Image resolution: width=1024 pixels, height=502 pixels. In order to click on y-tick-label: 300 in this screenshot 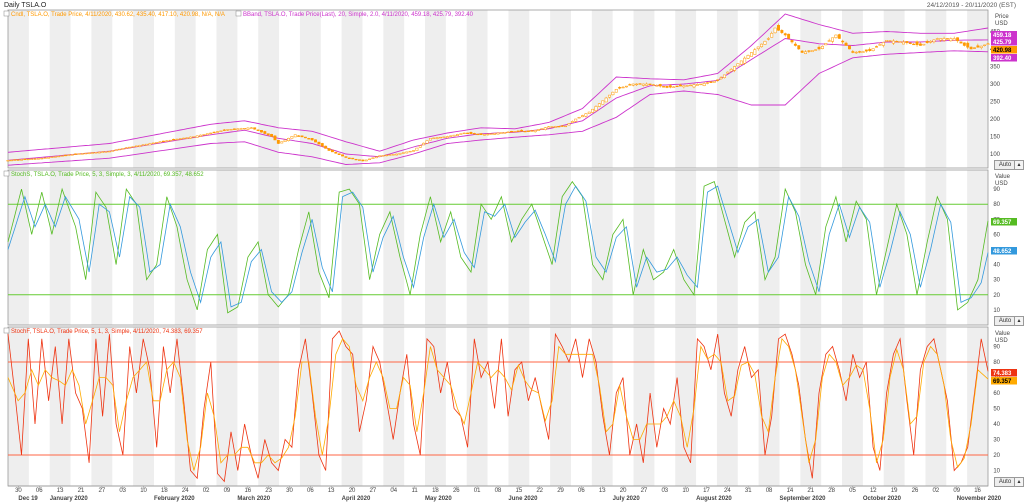, I will do `click(995, 85)`.